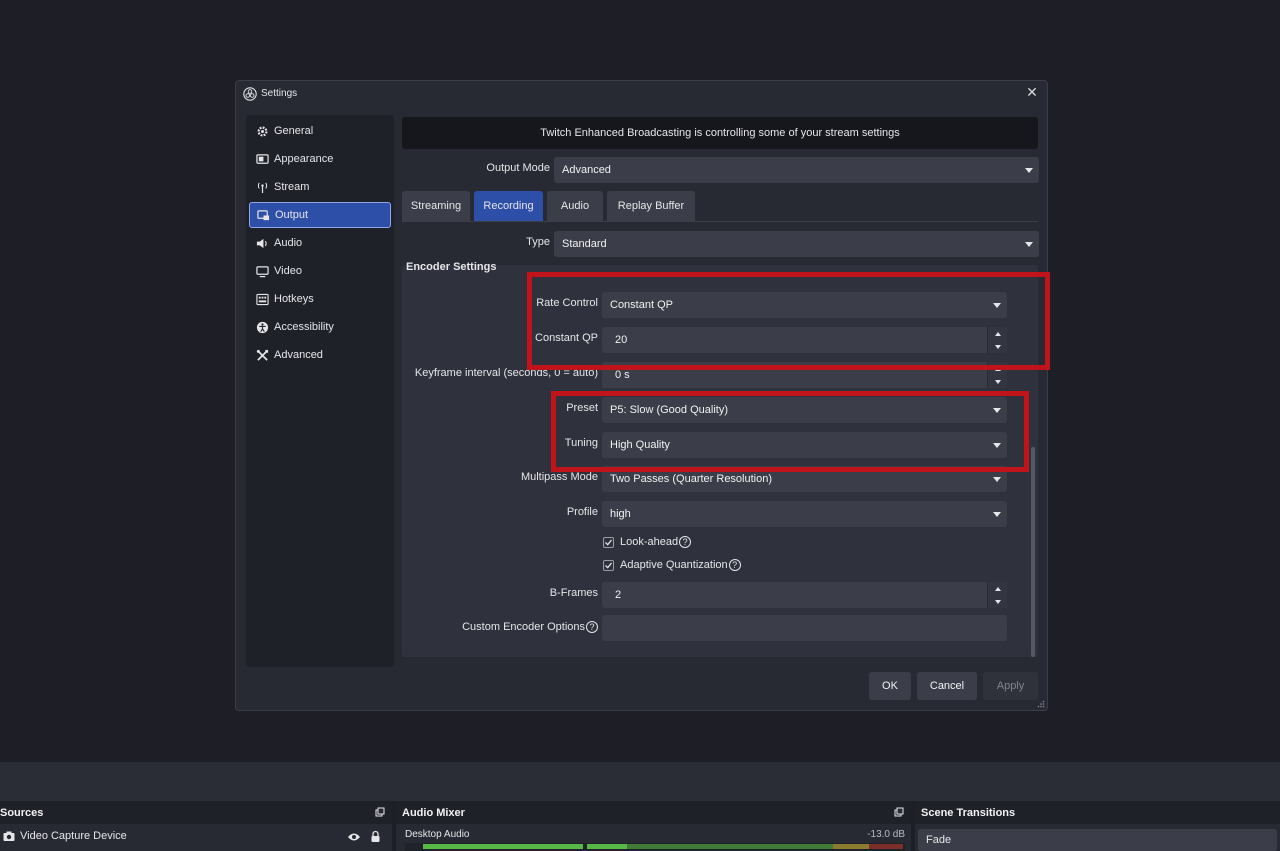 Image resolution: width=1280 pixels, height=851 pixels. I want to click on lookahead-checkbox: Look-ahead ?, so click(647, 542).